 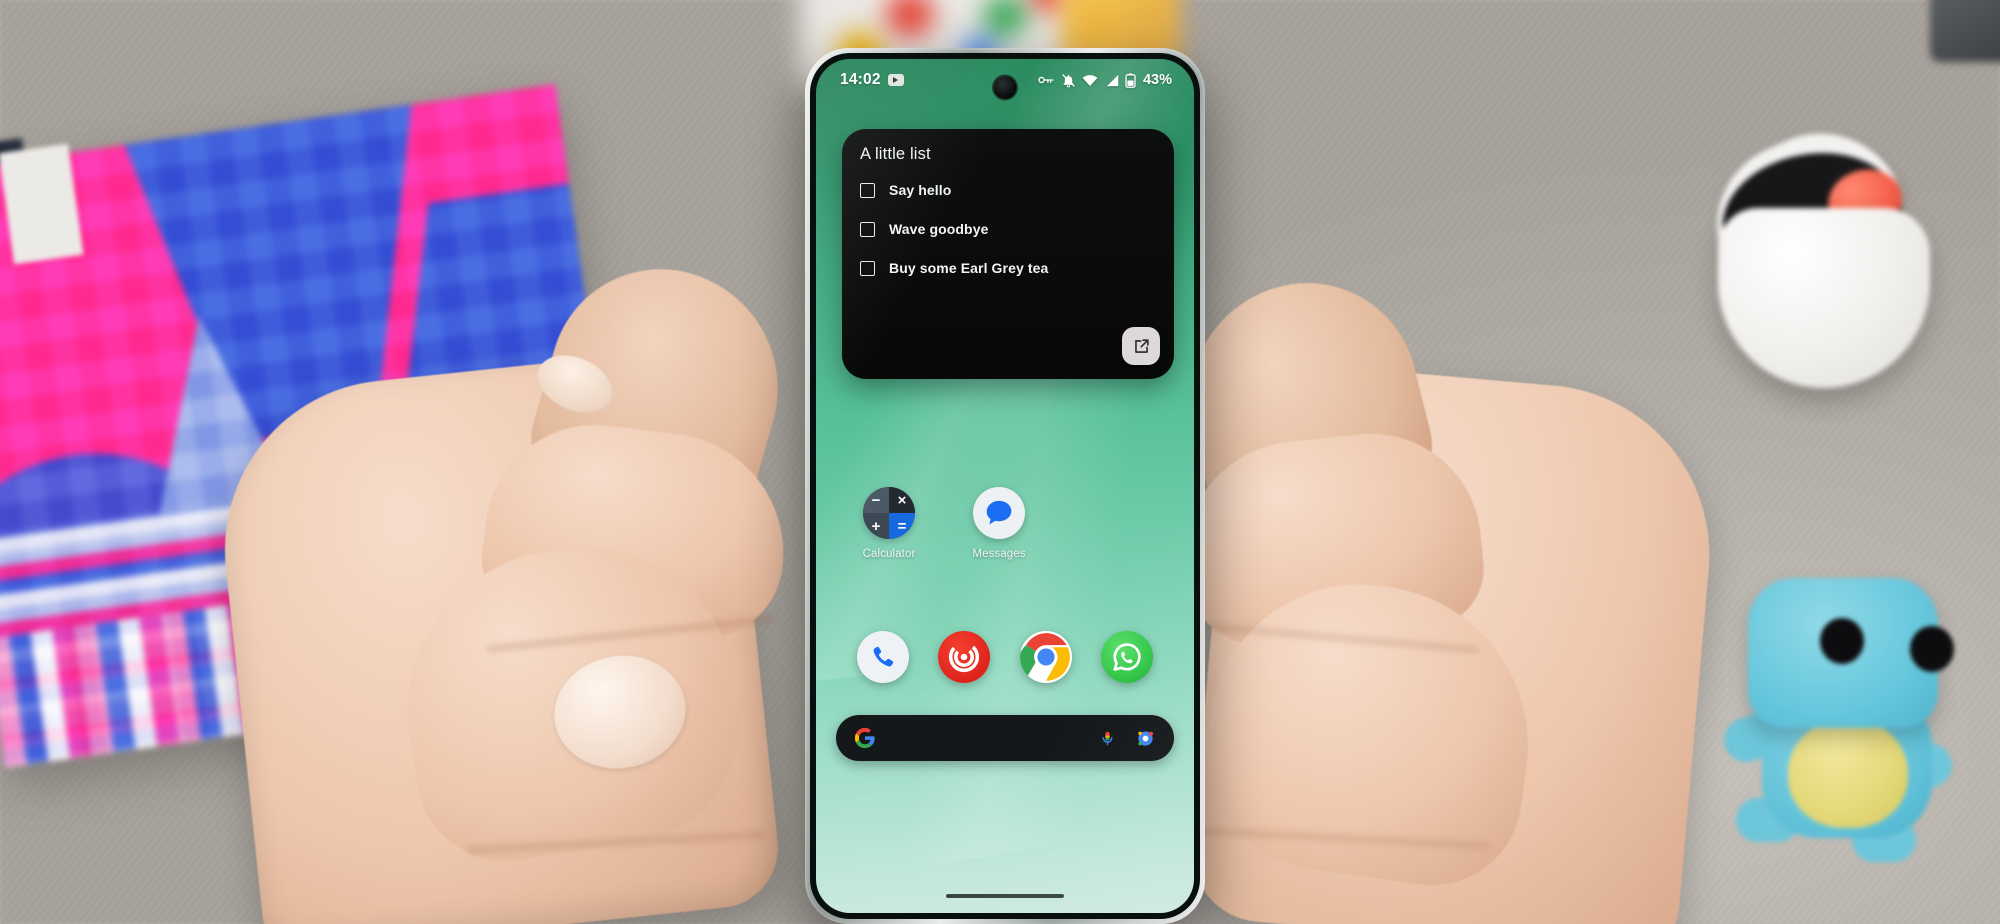 What do you see at coordinates (860, 80) in the screenshot?
I see `status-bar-clock: 14:02` at bounding box center [860, 80].